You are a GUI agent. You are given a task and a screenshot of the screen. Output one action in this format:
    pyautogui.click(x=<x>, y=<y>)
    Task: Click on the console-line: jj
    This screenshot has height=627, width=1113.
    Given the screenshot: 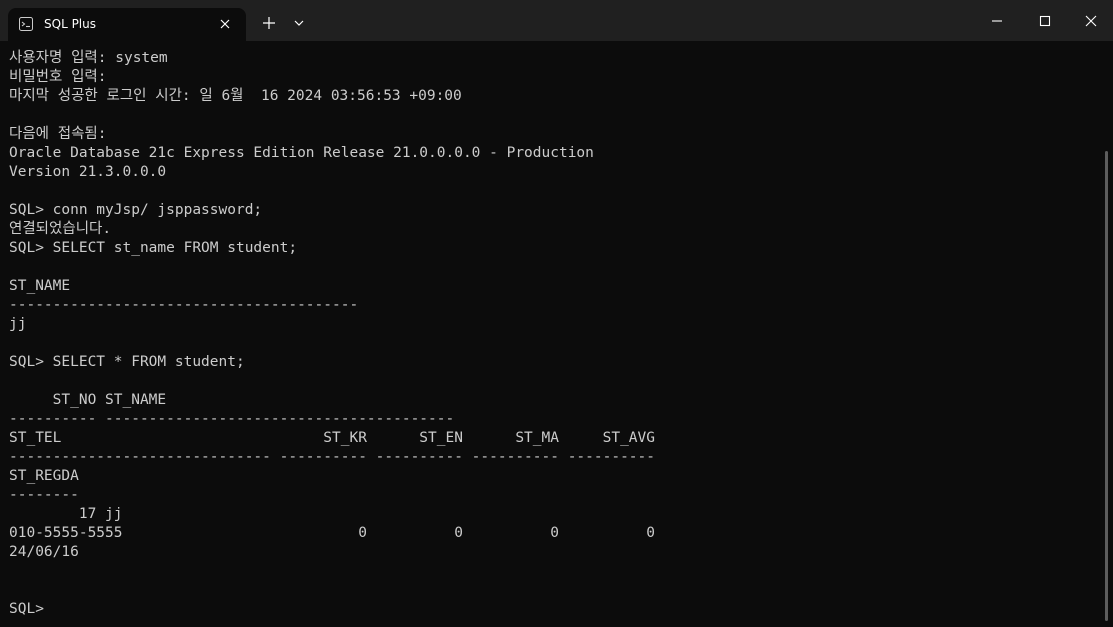 What is the action you would take?
    pyautogui.click(x=18, y=324)
    